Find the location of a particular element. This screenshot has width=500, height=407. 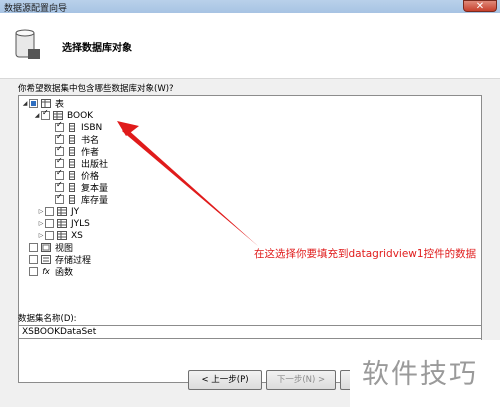

watermark: 软件技巧 is located at coordinates (425, 373).